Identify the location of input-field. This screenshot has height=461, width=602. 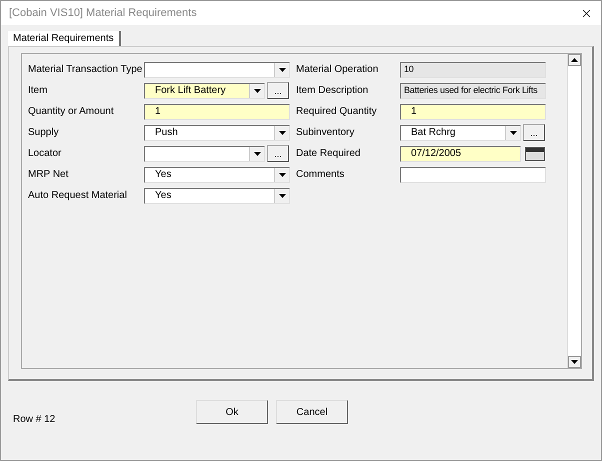
(473, 174).